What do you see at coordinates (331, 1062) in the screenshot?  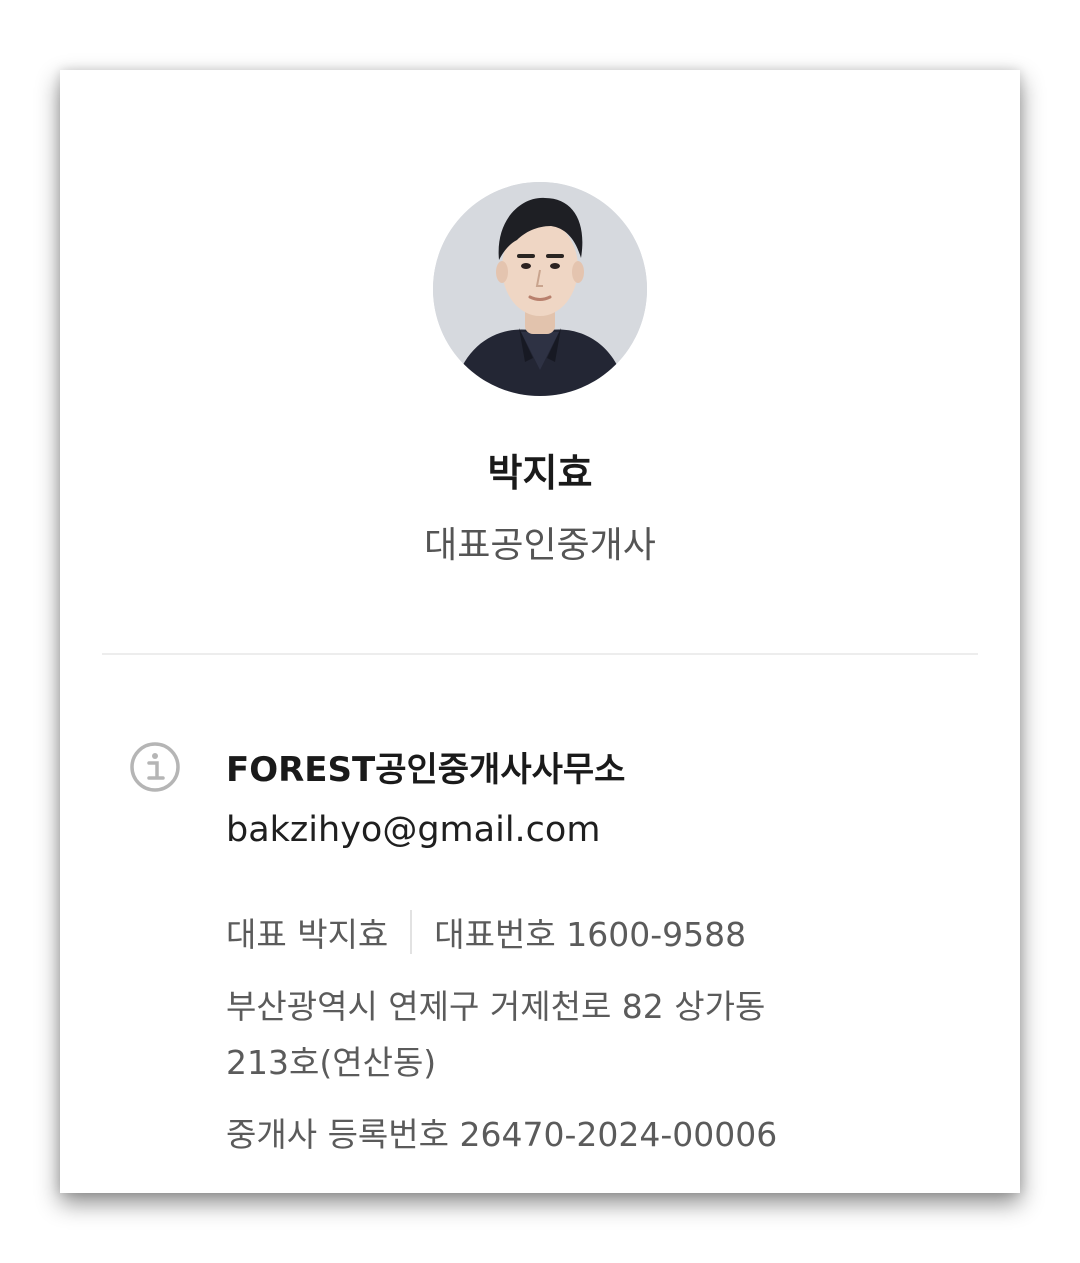 I see `address-line-2: 213호(연산동)` at bounding box center [331, 1062].